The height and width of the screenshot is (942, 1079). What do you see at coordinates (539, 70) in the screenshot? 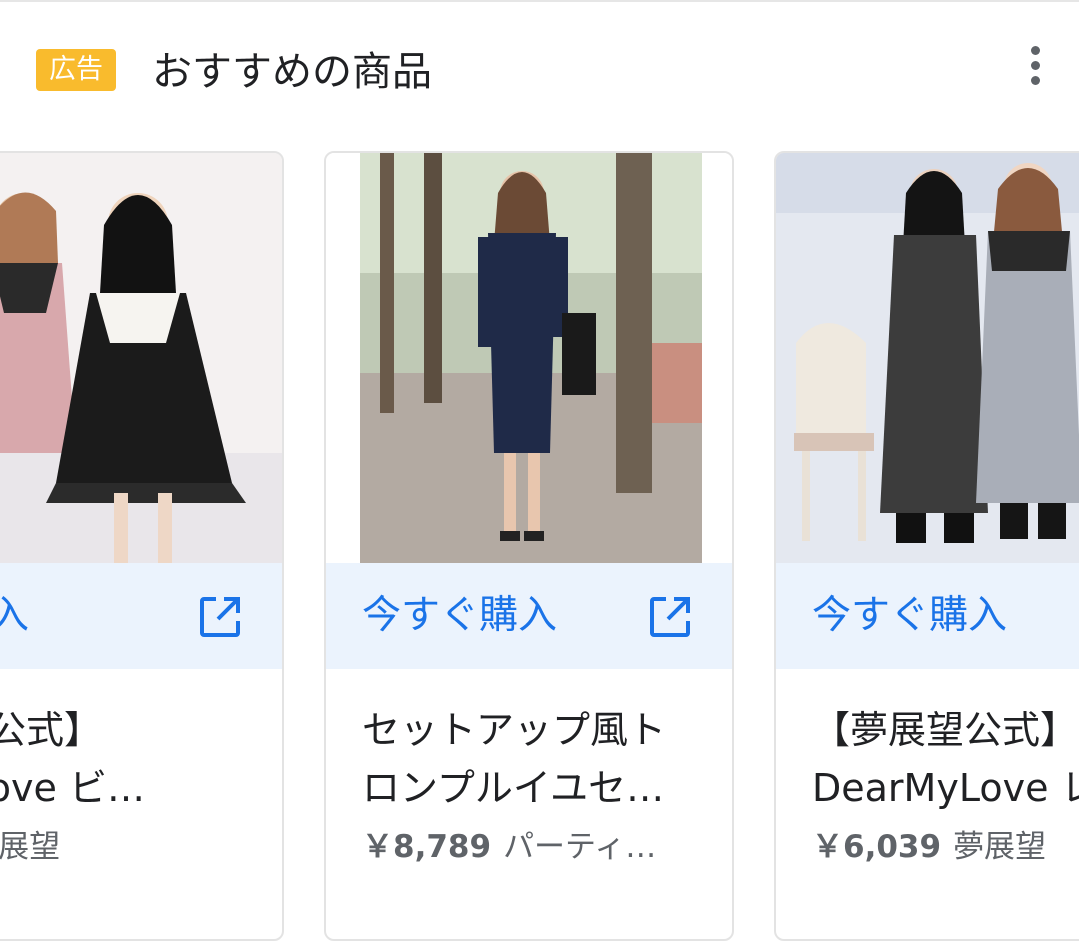
I see `header: 広告 おすすめの商品` at bounding box center [539, 70].